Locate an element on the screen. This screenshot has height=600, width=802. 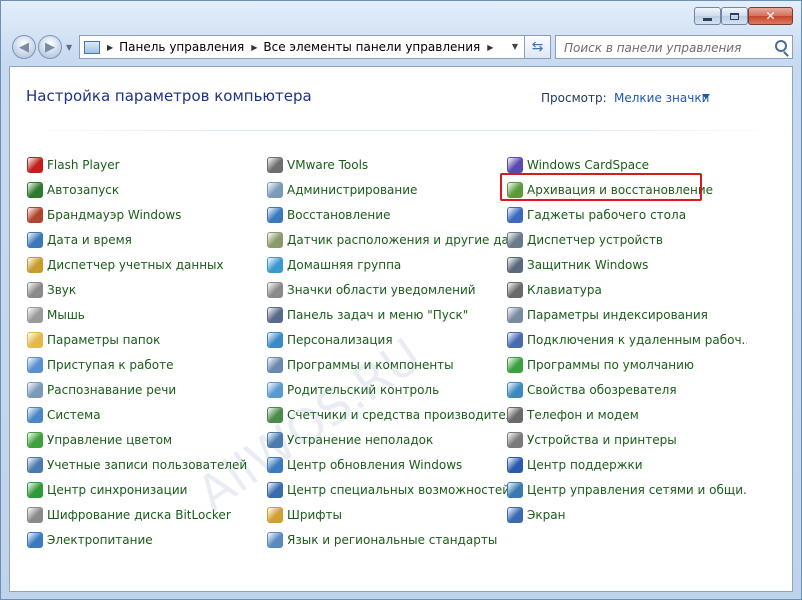
control-panel-item: Мышь is located at coordinates (147, 314).